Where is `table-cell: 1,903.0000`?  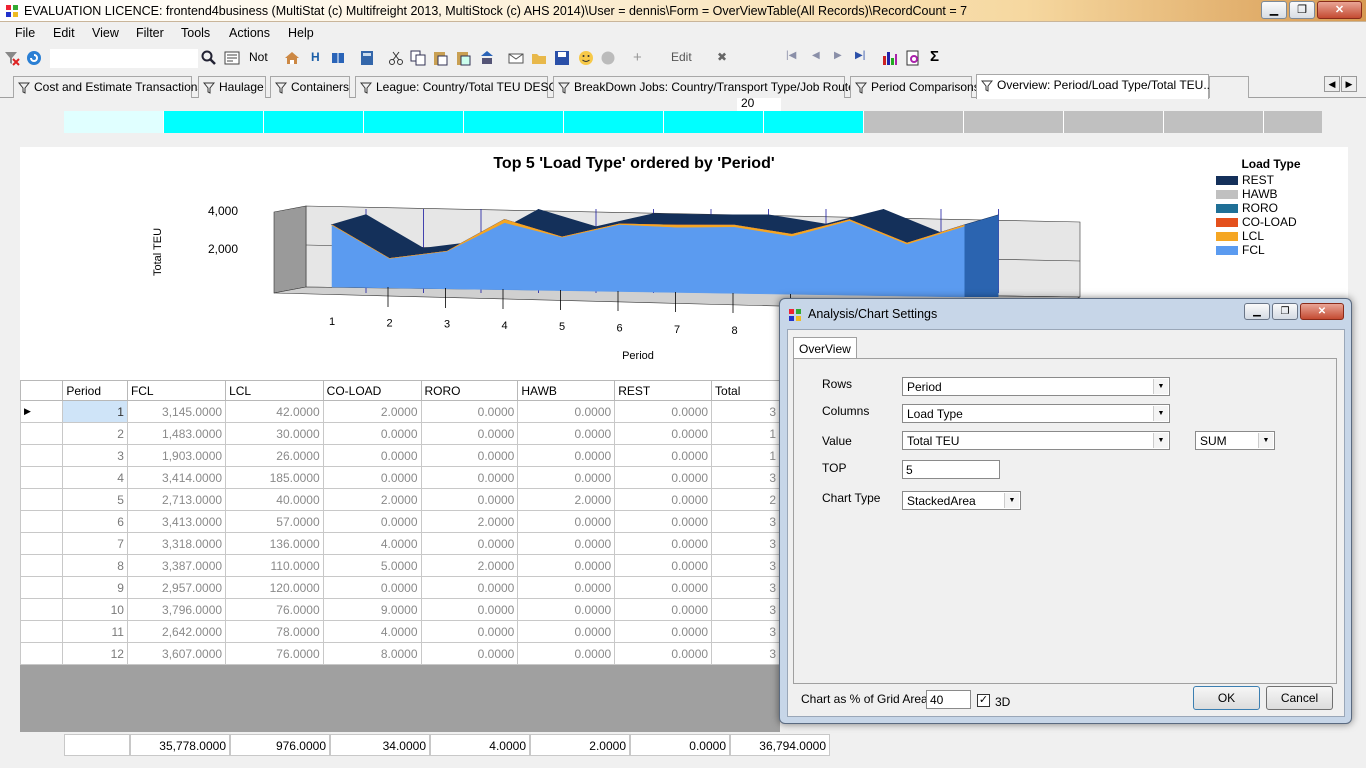
table-cell: 1,903.0000 is located at coordinates (176, 455).